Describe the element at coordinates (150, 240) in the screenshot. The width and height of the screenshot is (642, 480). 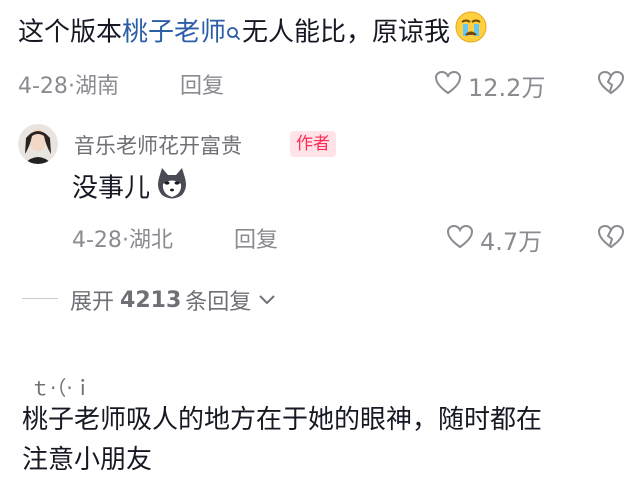
I see `reply-location: 湖北` at that location.